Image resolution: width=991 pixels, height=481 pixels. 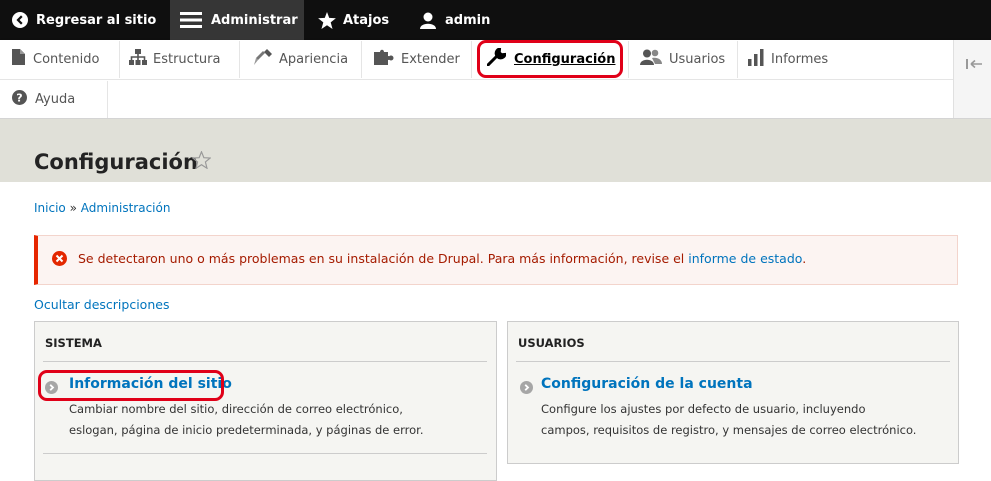 I want to click on tray-item-extend: Extender, so click(x=417, y=59).